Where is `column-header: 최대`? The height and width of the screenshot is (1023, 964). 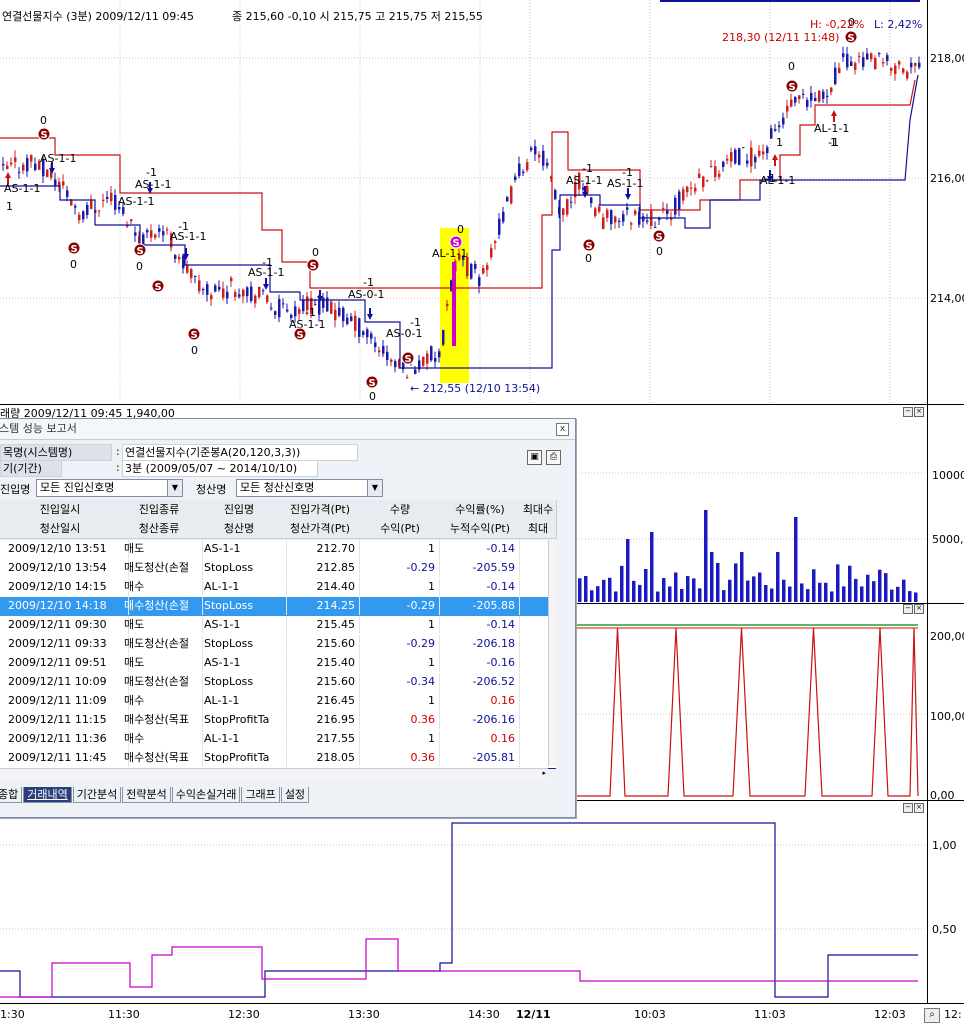
column-header: 최대 is located at coordinates (538, 529).